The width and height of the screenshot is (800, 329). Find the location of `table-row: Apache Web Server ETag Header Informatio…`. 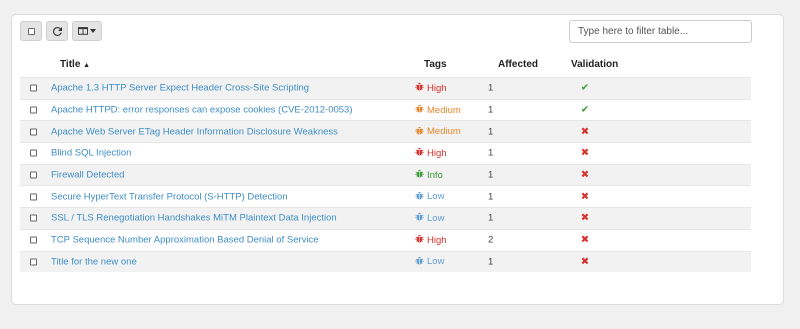

table-row: Apache Web Server ETag Header Informatio… is located at coordinates (385, 131).